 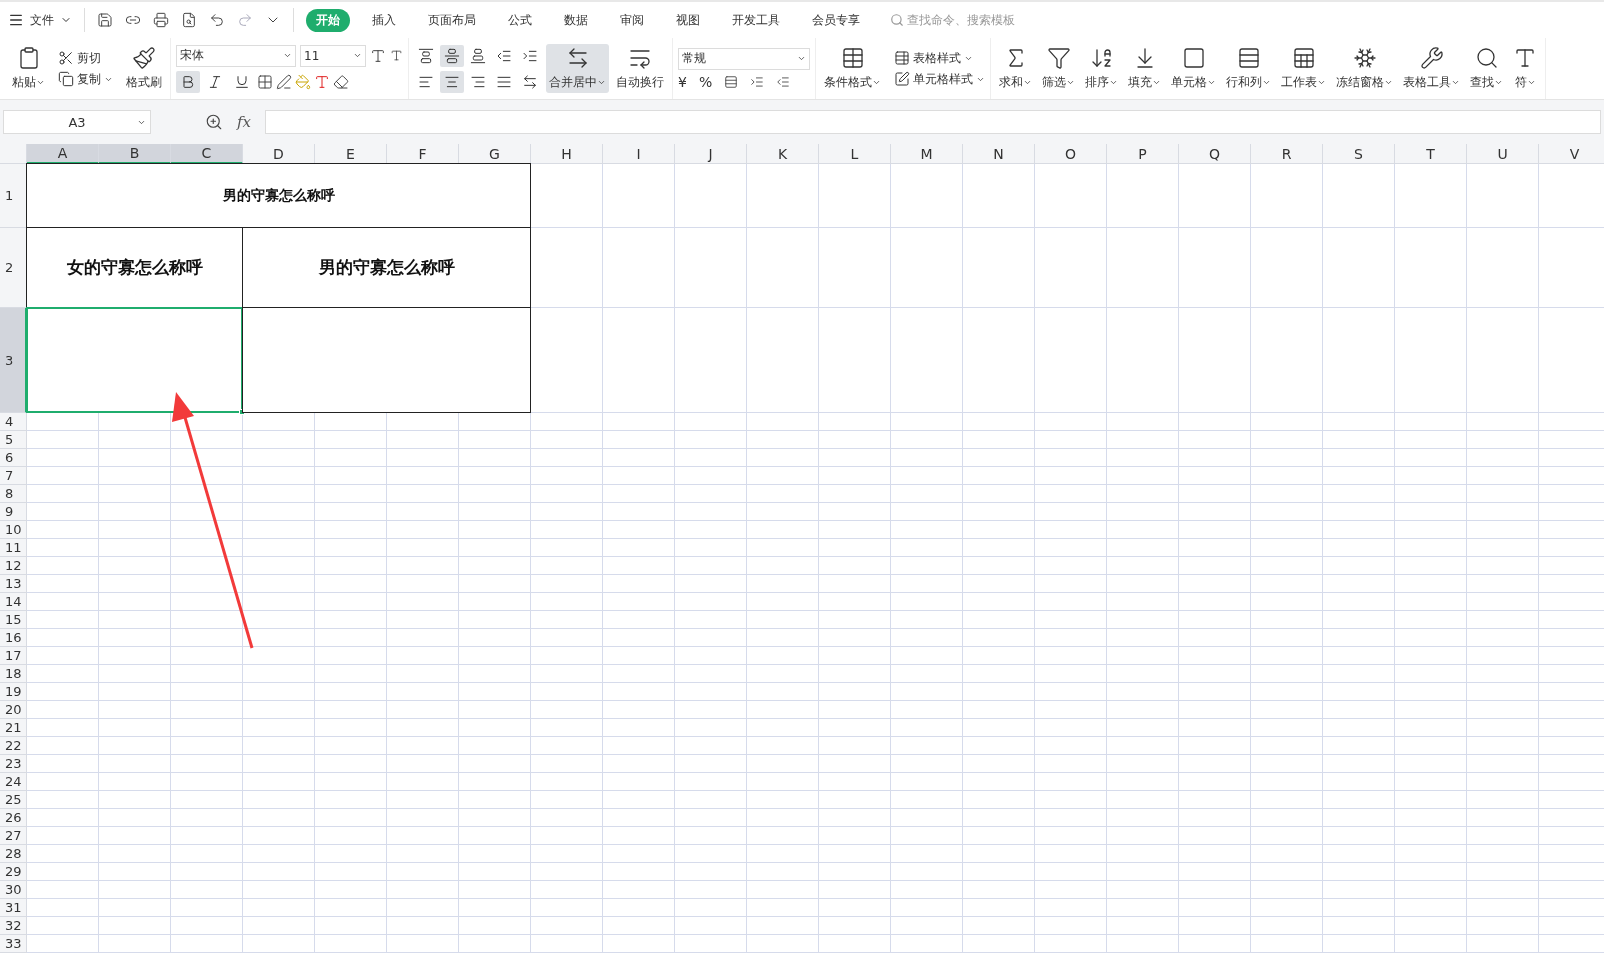 I want to click on row-header: 33, so click(x=13, y=944).